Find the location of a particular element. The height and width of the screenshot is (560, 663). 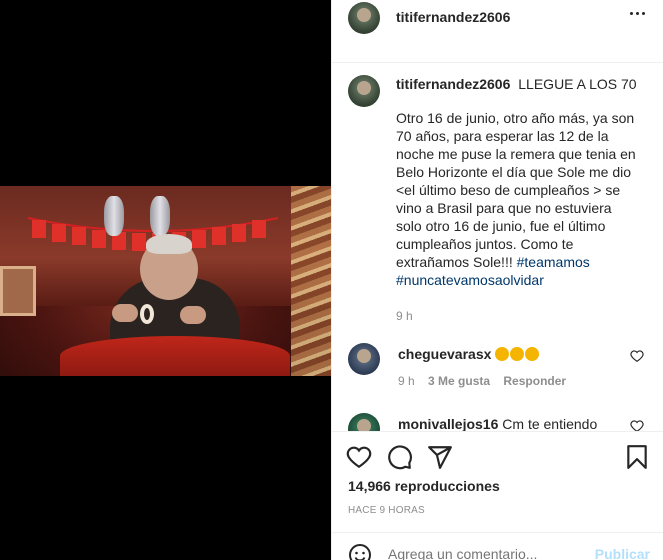

comment-input is located at coordinates (488, 551).